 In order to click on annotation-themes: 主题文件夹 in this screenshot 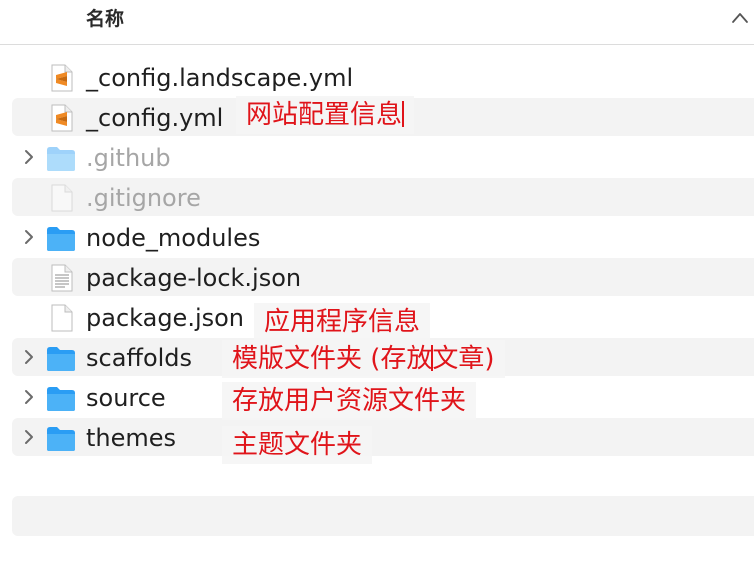, I will do `click(297, 445)`.